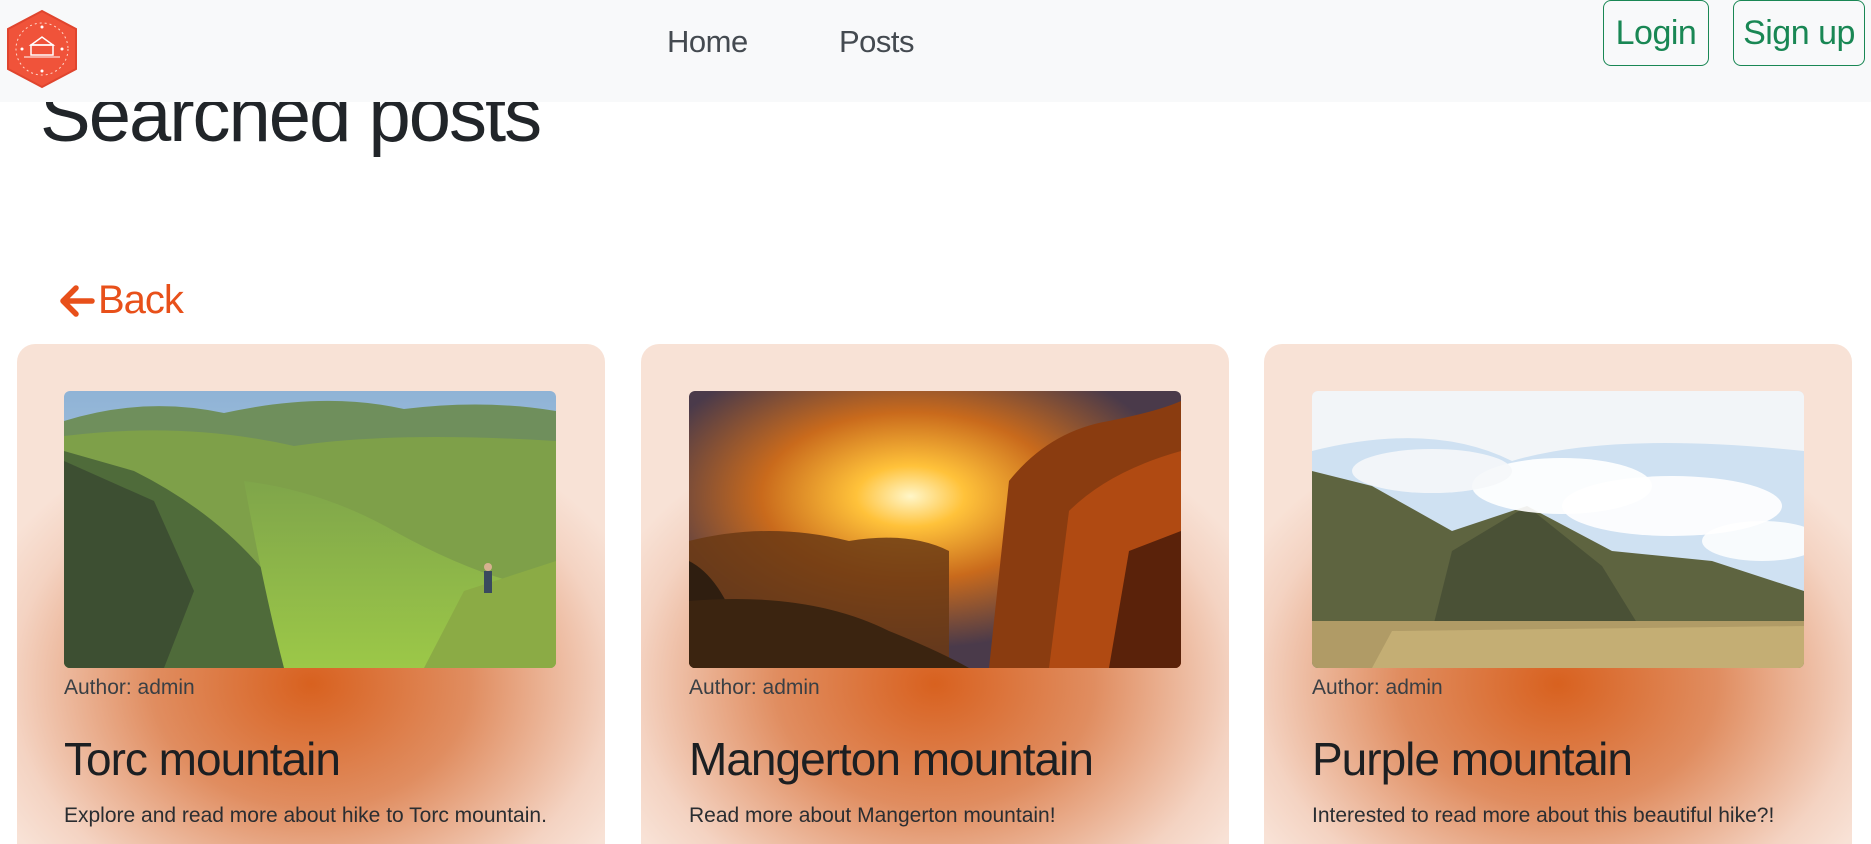 This screenshot has height=844, width=1871. I want to click on post-image-mangerton, so click(935, 529).